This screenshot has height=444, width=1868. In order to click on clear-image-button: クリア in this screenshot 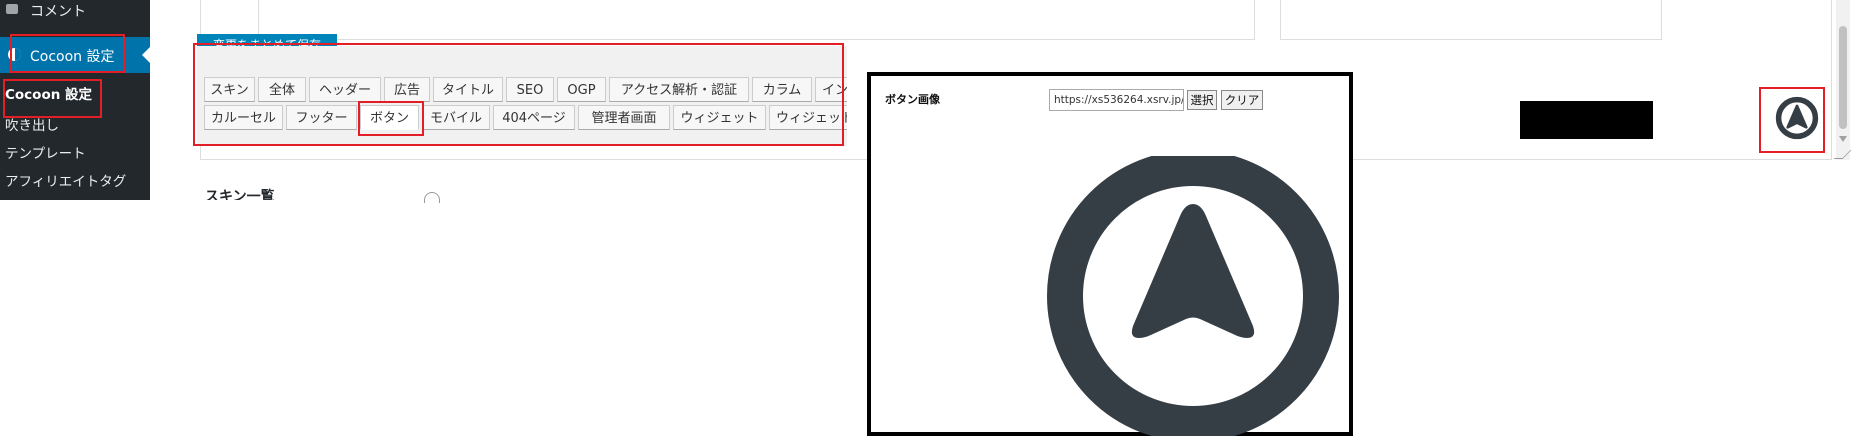, I will do `click(1242, 100)`.